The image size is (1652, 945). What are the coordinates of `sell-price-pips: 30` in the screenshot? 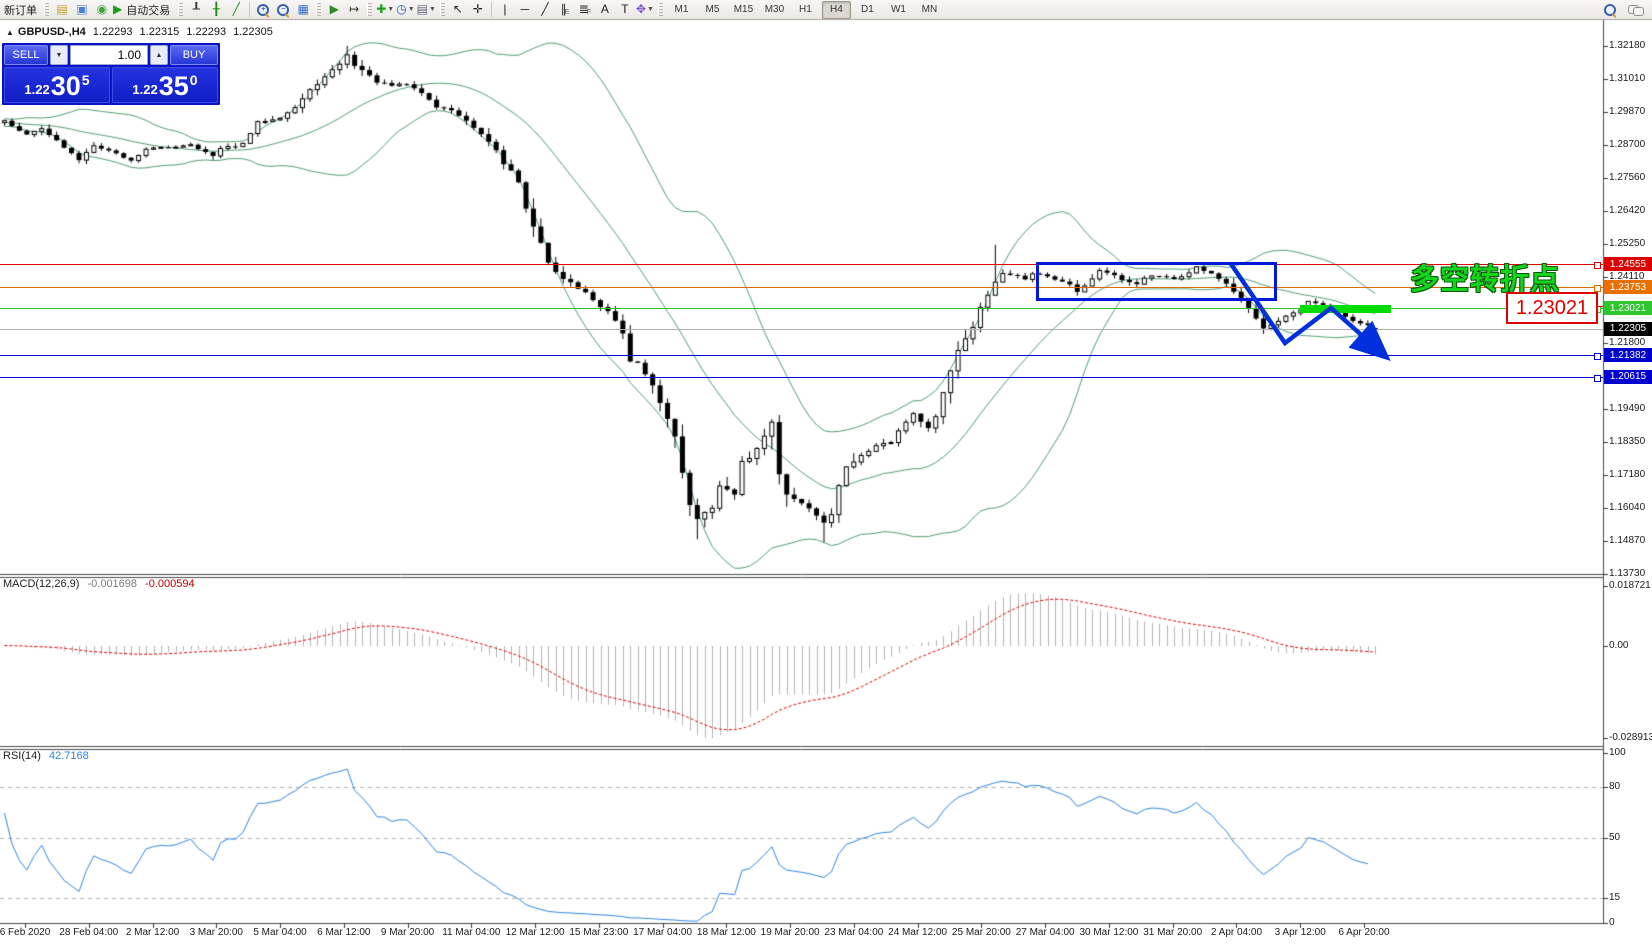 It's located at (65, 86).